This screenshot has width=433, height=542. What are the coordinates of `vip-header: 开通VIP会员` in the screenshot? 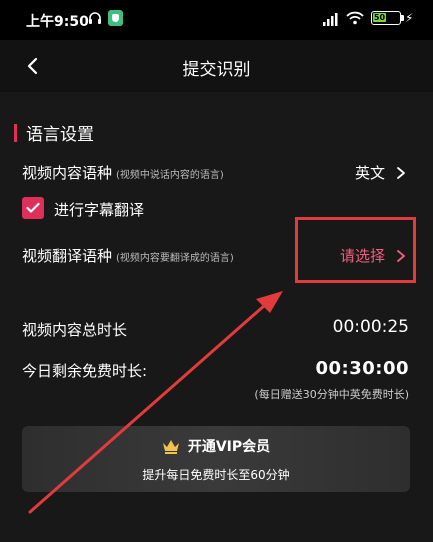 It's located at (216, 446).